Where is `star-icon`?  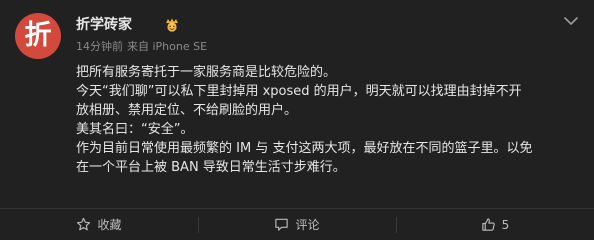 star-icon is located at coordinates (84, 224).